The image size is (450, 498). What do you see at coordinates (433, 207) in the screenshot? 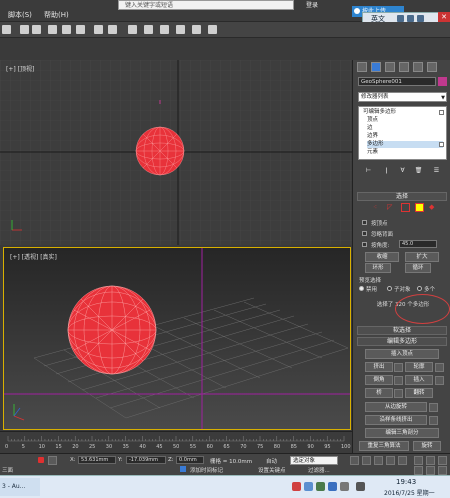
I see `element-mode-icon: ◆` at bounding box center [433, 207].